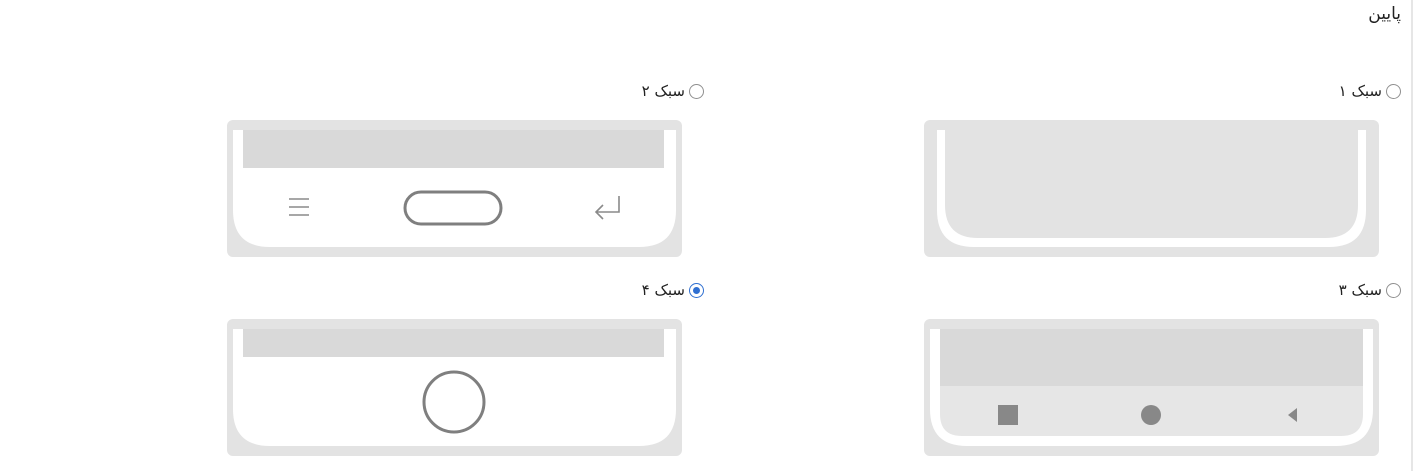 The image size is (1413, 471). Describe the element at coordinates (1360, 290) in the screenshot. I see `style-3-label: سبک ۳` at that location.